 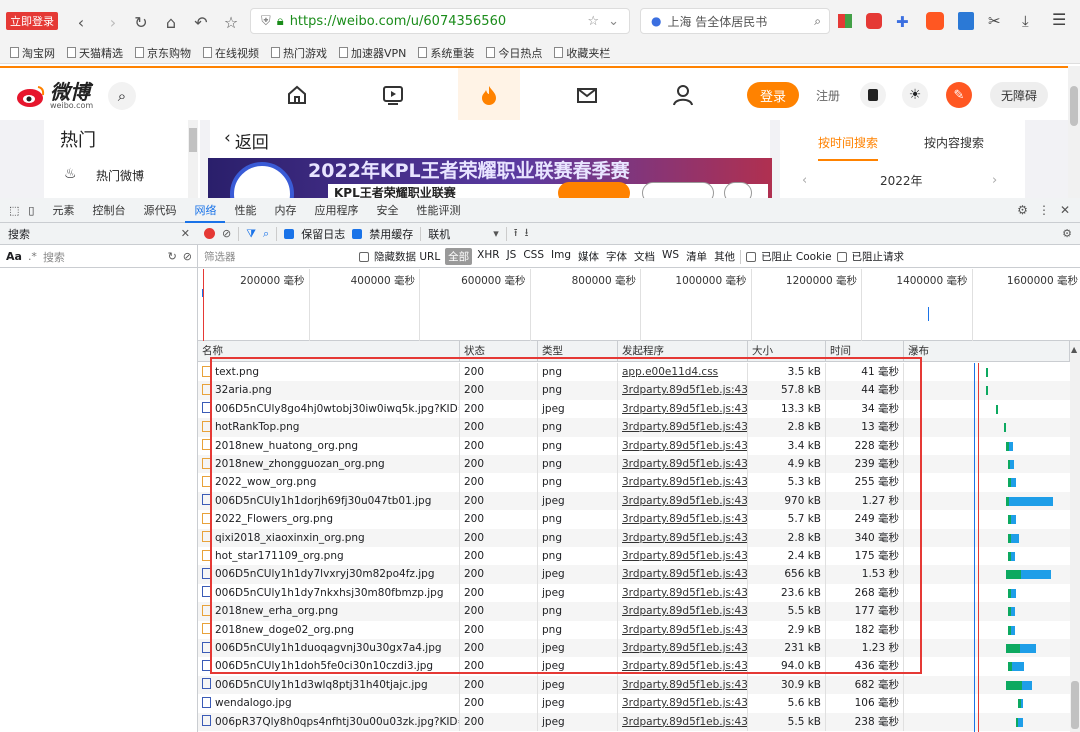 What do you see at coordinates (120, 175) in the screenshot?
I see `hot-weibo-link: 热门微博` at bounding box center [120, 175].